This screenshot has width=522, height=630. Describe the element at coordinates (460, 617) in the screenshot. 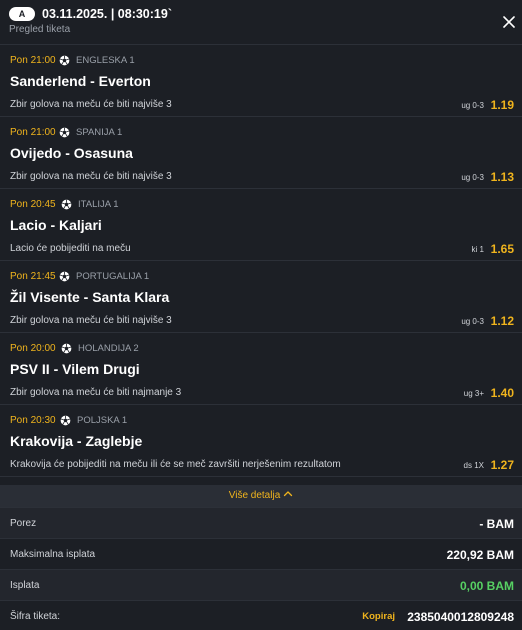

I see `ticket-code-value: 2385040012809248` at that location.